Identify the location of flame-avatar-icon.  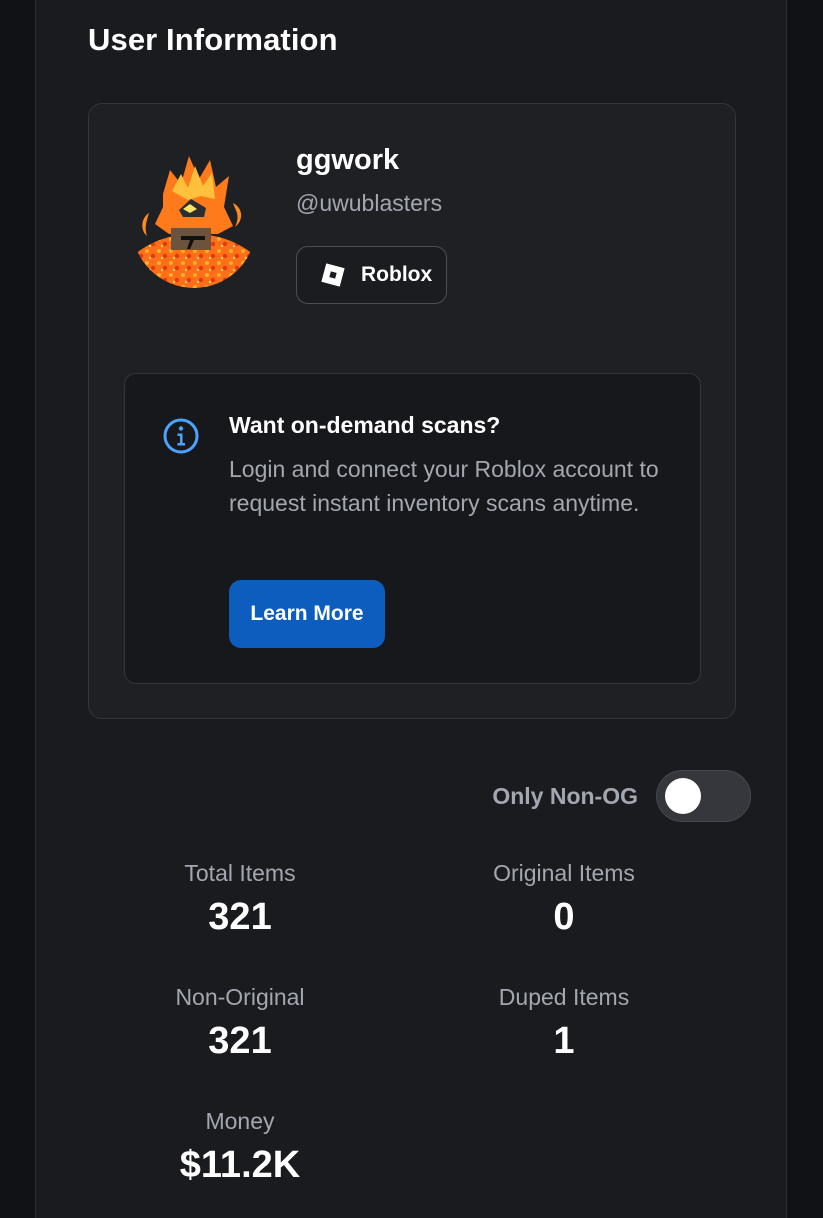
(194, 222).